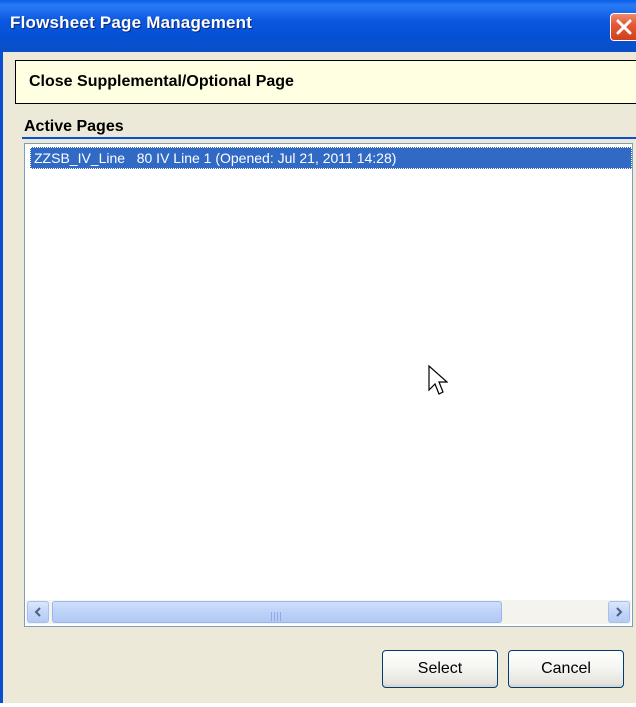 Image resolution: width=636 pixels, height=707 pixels. I want to click on header-banner: Close Supplemental/Optional Page, so click(325, 82).